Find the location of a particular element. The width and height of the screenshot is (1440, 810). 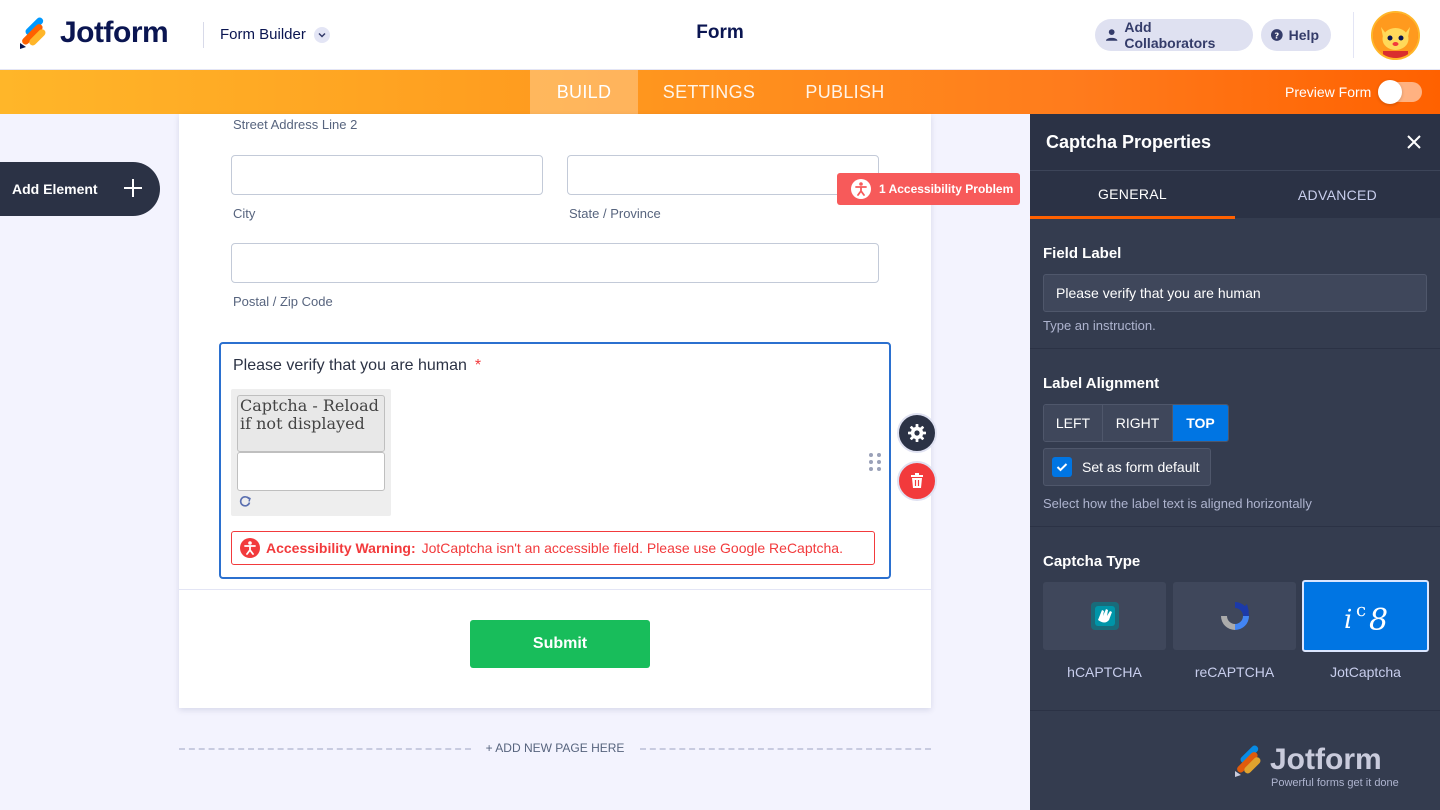

align-left-button: LEFT is located at coordinates (1073, 423).